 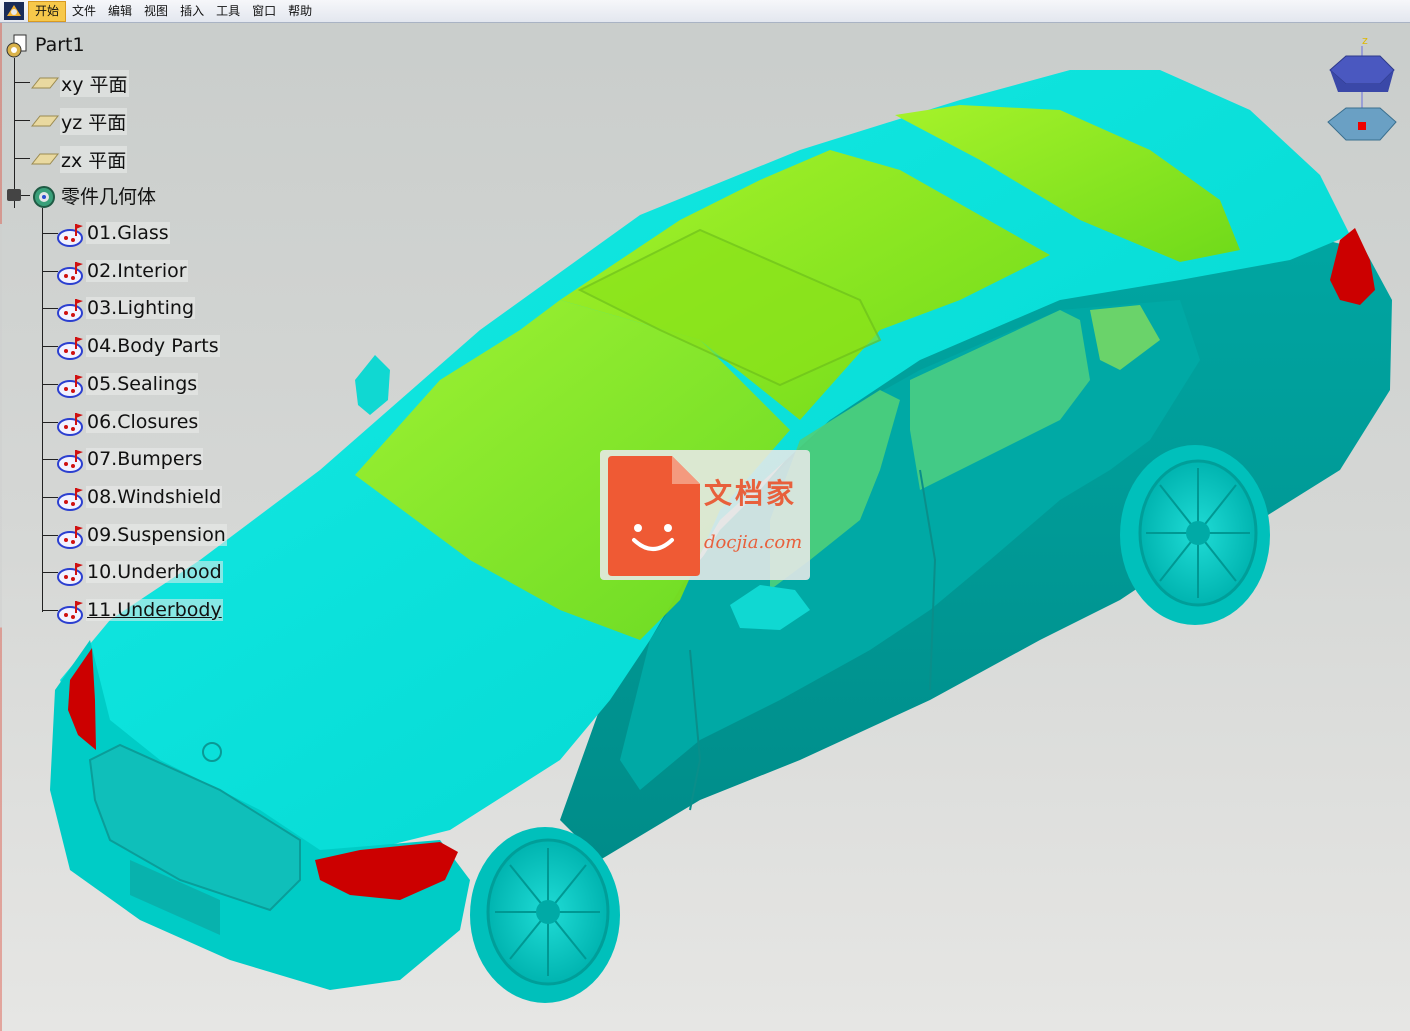 What do you see at coordinates (228, 11) in the screenshot?
I see `menu-tools: 工具` at bounding box center [228, 11].